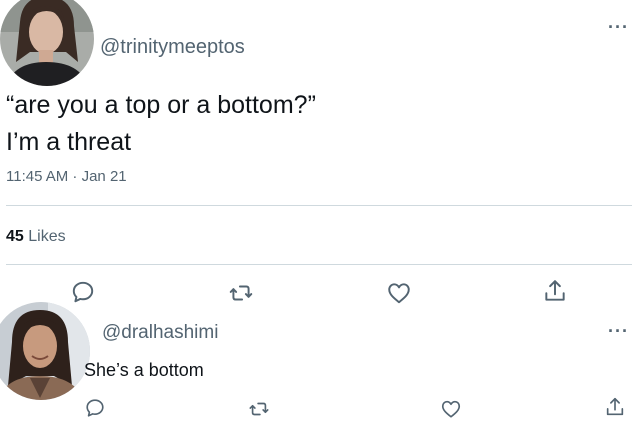 The height and width of the screenshot is (422, 640). Describe the element at coordinates (160, 333) in the screenshot. I see `reply-handle: @dralhashimi` at that location.